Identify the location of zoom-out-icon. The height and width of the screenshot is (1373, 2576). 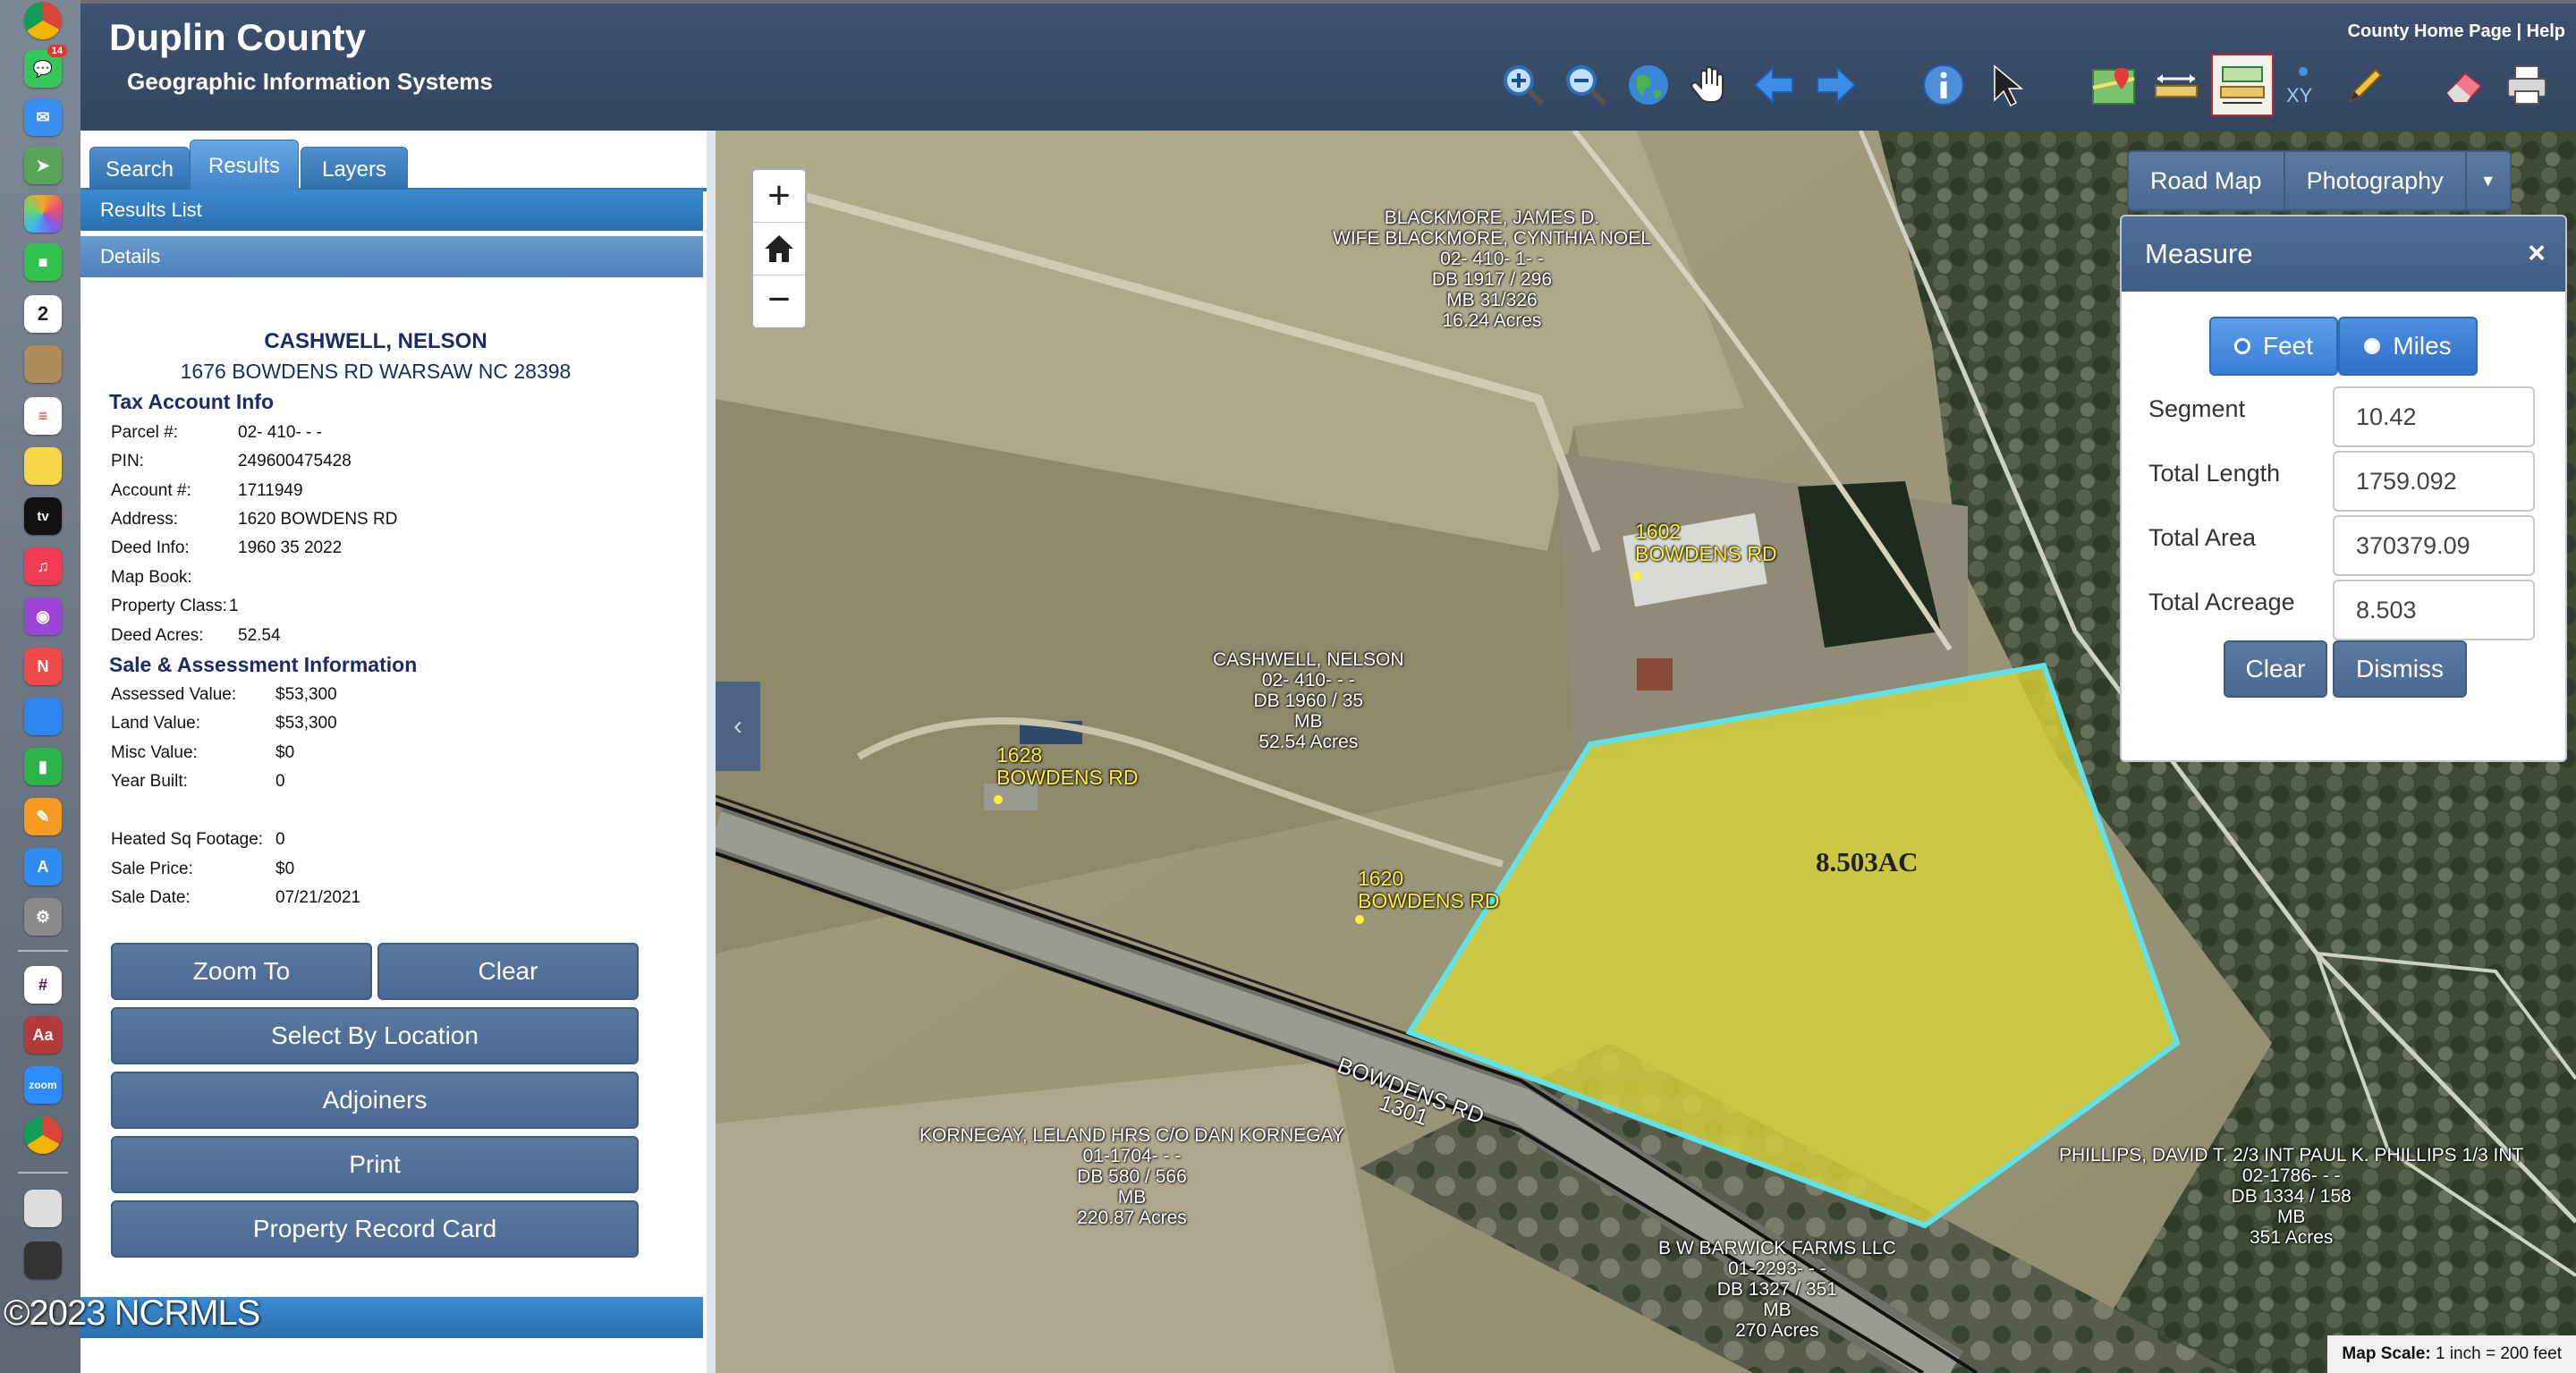
(1586, 85).